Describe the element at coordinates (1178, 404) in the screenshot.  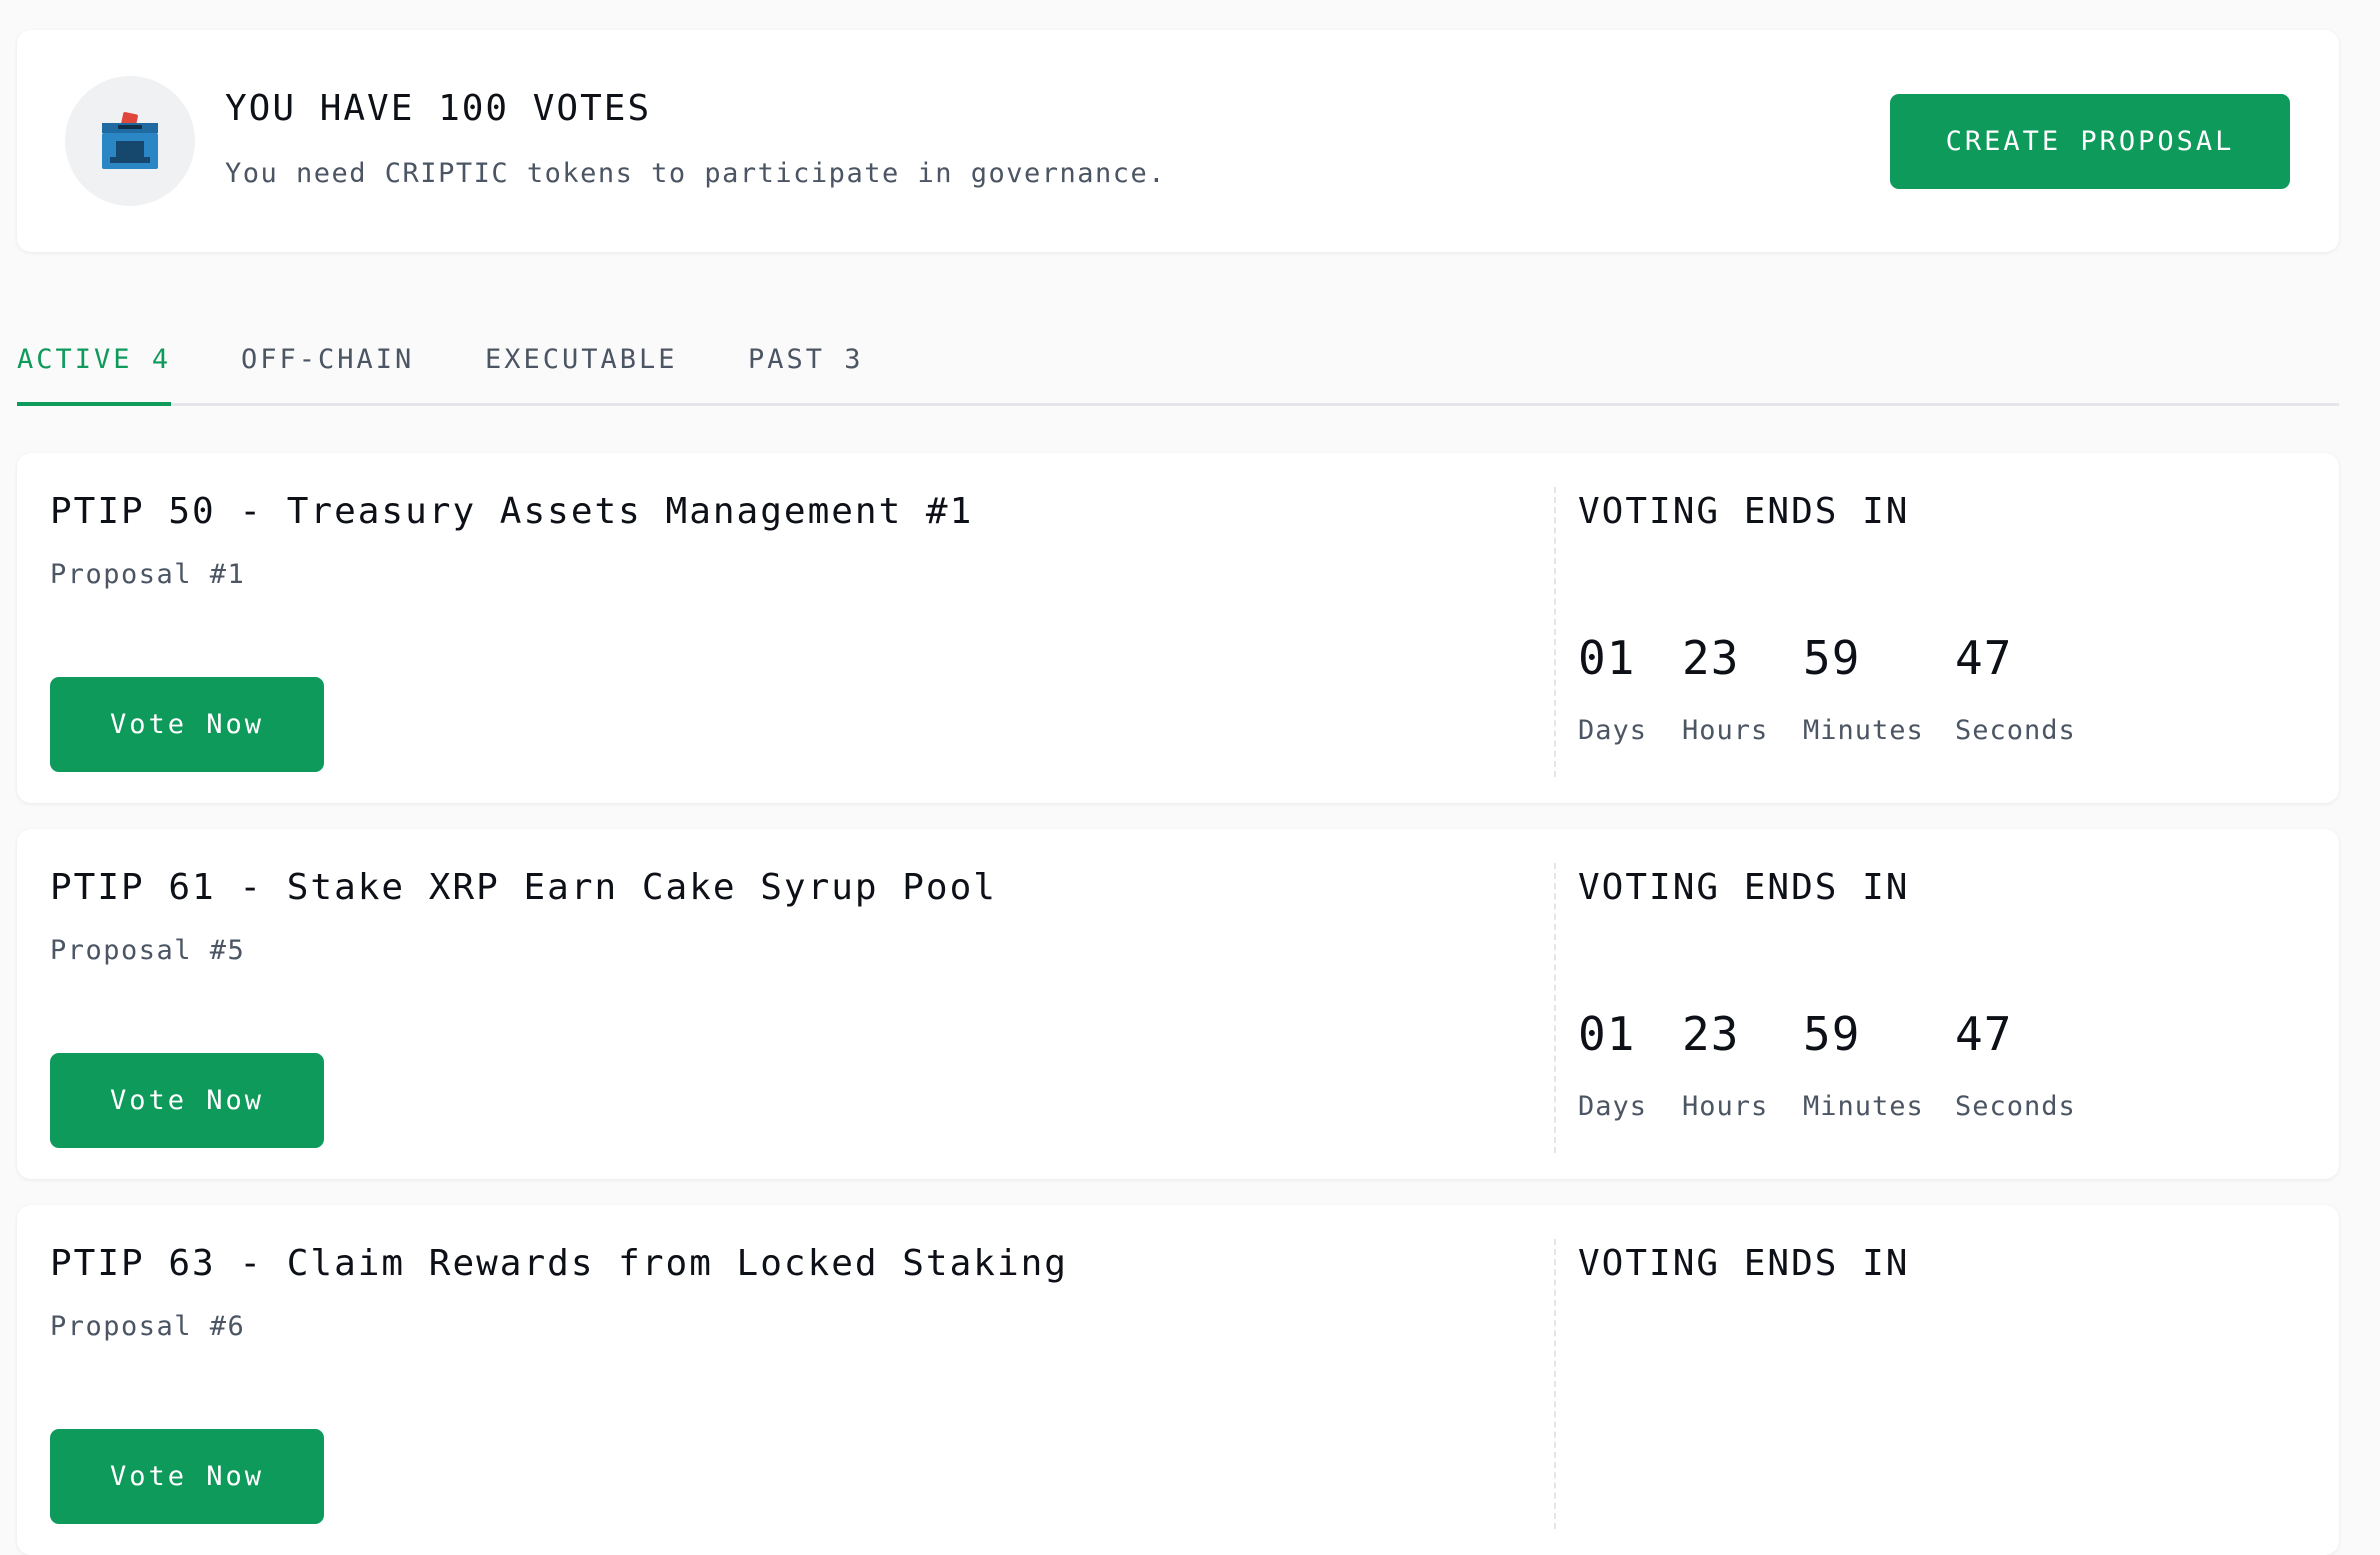
I see `tabs-divider` at that location.